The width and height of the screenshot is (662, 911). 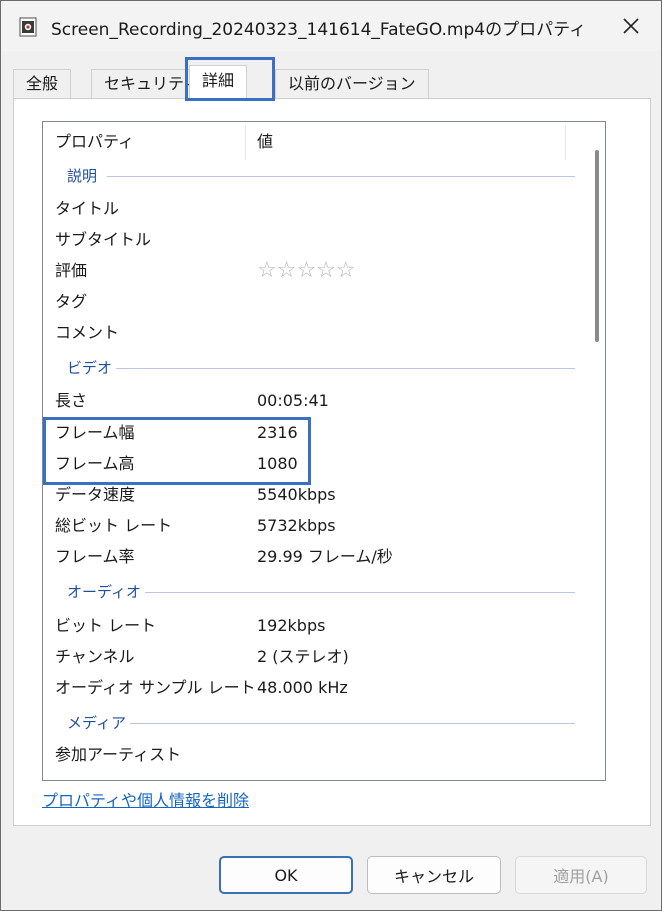 What do you see at coordinates (155, 687) in the screenshot?
I see `property-name: オーディオ サンプル レート` at bounding box center [155, 687].